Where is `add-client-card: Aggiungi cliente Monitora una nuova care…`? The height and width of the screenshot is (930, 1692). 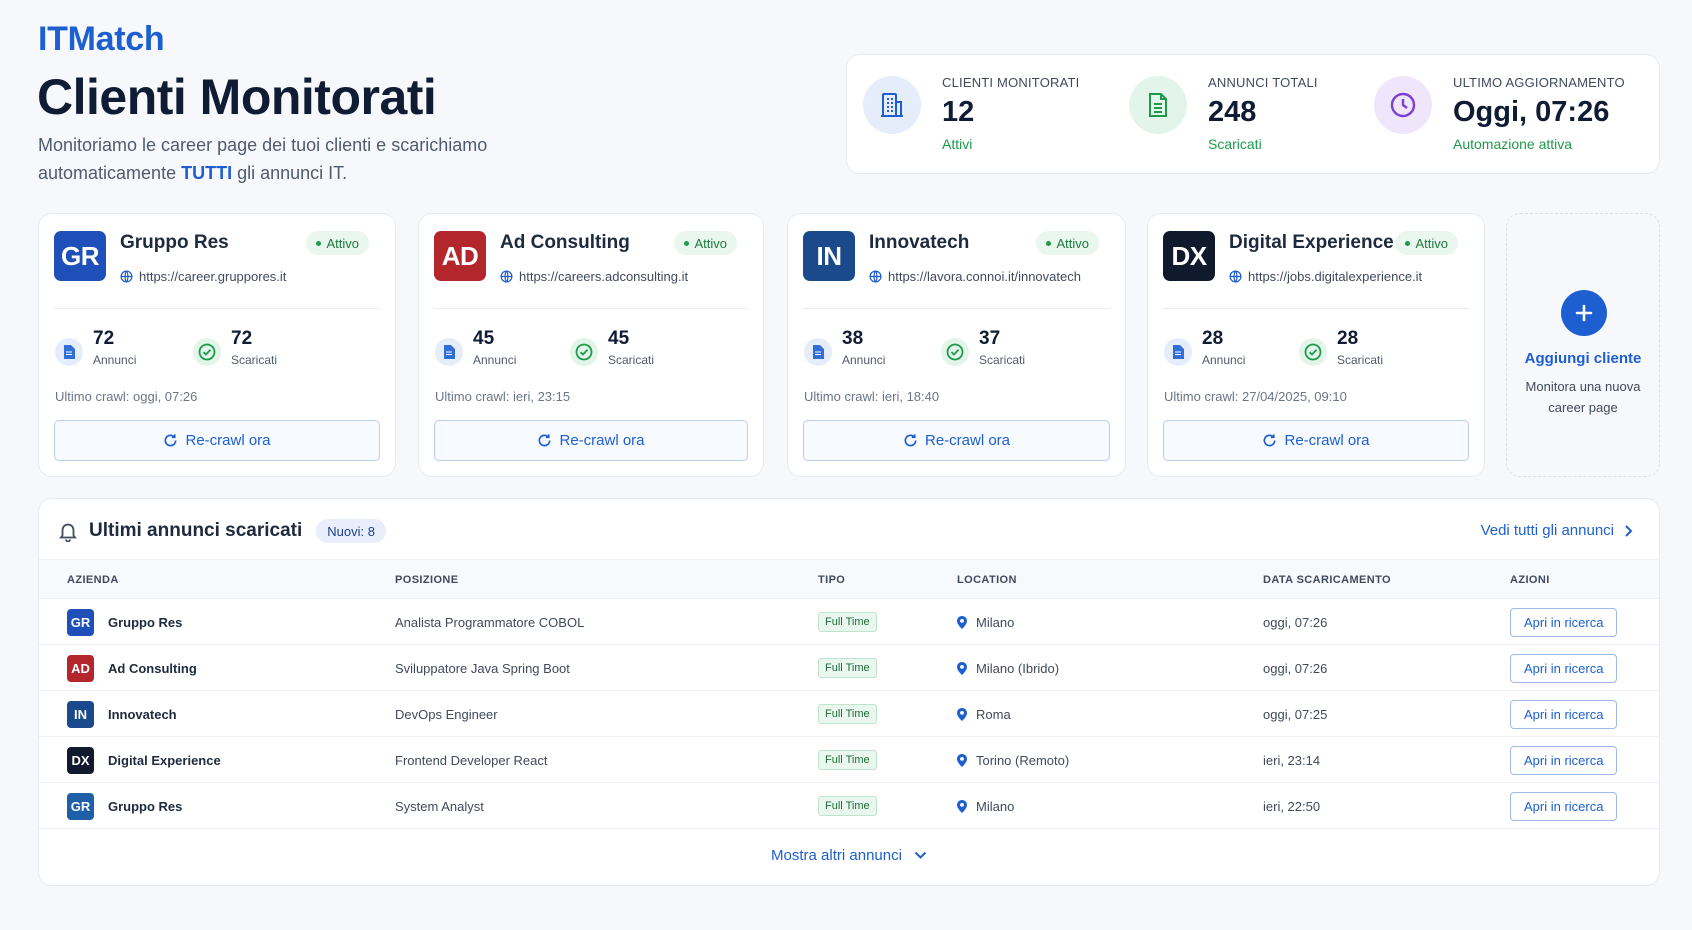
add-client-card: Aggiungi cliente Monitora una nuova care… is located at coordinates (1583, 345).